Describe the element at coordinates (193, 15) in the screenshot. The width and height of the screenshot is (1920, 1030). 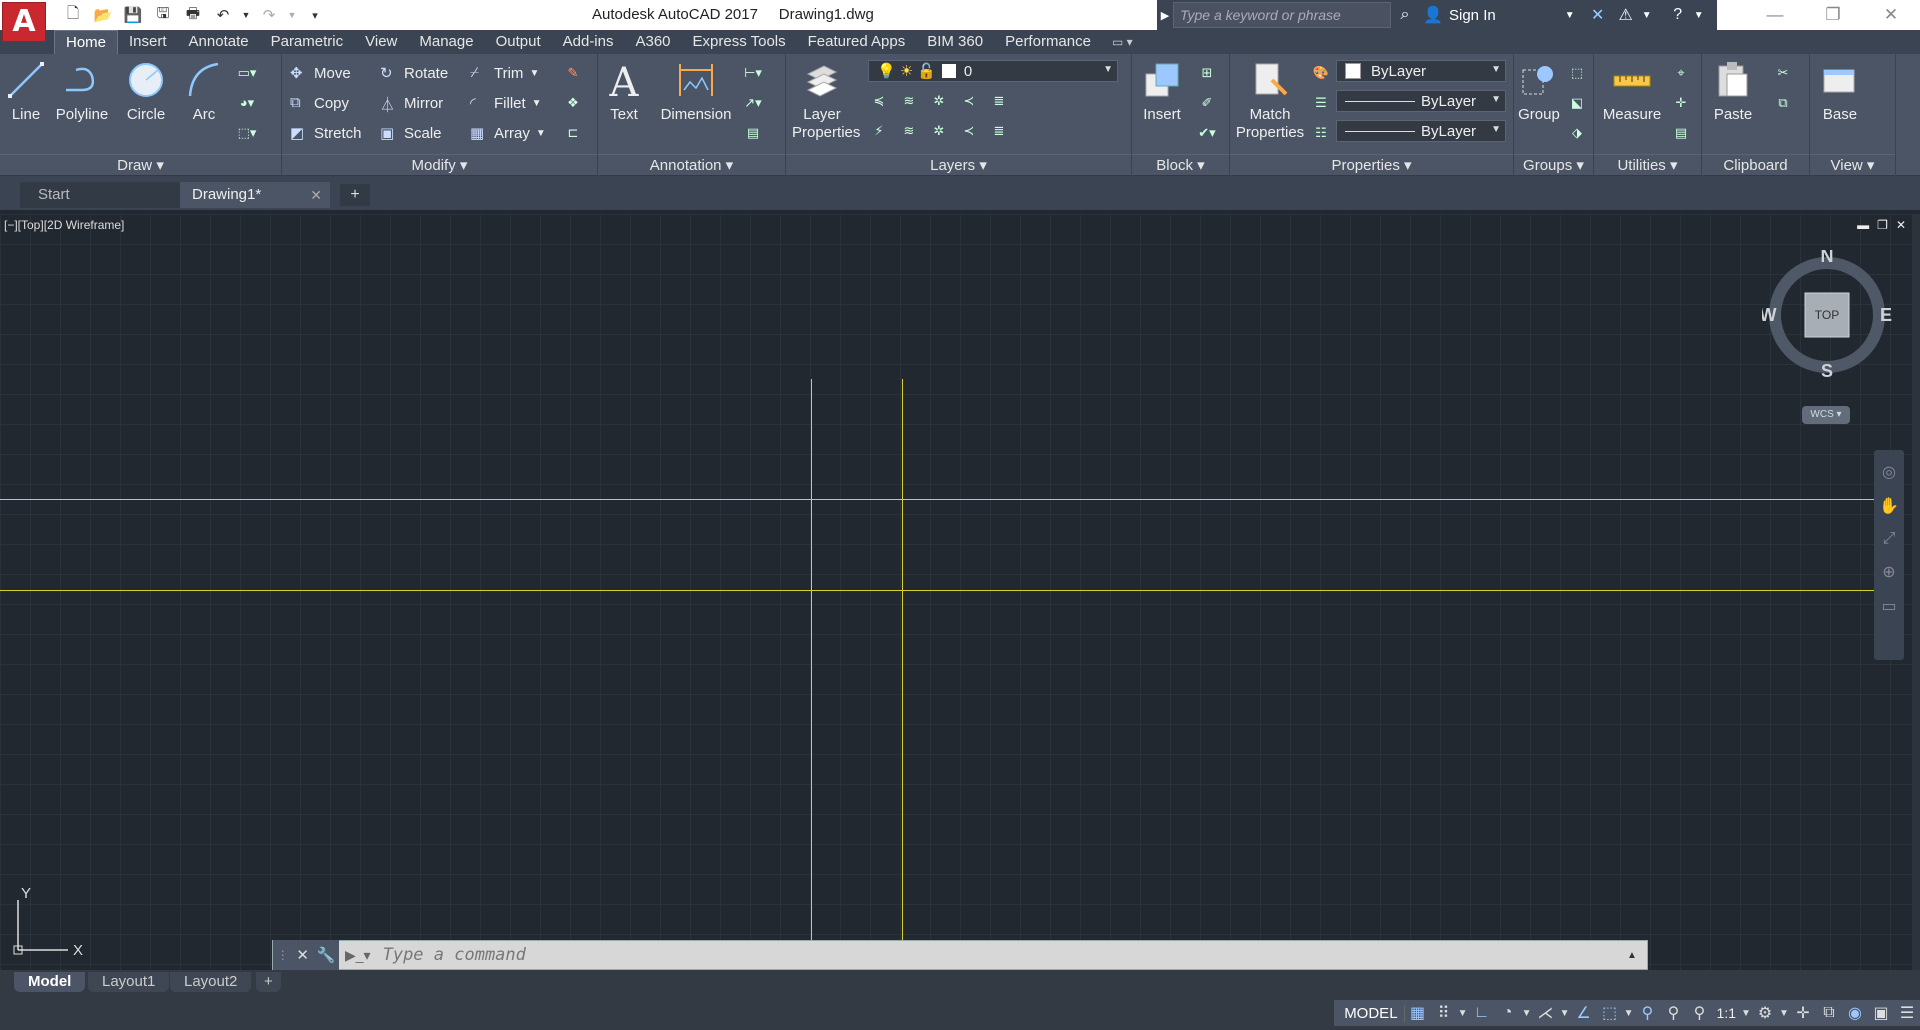
I see `plot-icon: 🖶` at that location.